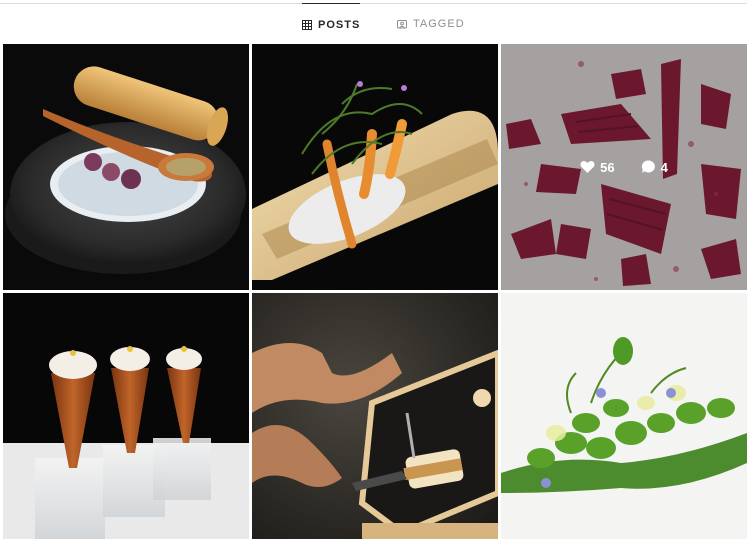 Image resolution: width=747 pixels, height=539 pixels. What do you see at coordinates (587, 167) in the screenshot?
I see `heart-icon` at bounding box center [587, 167].